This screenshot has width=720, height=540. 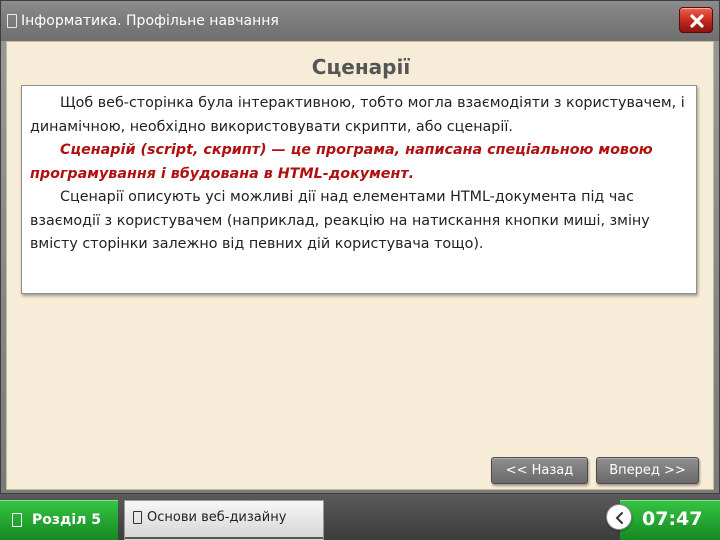 I want to click on title-bar: Інформатика. Профільне навчання, so click(x=360, y=21).